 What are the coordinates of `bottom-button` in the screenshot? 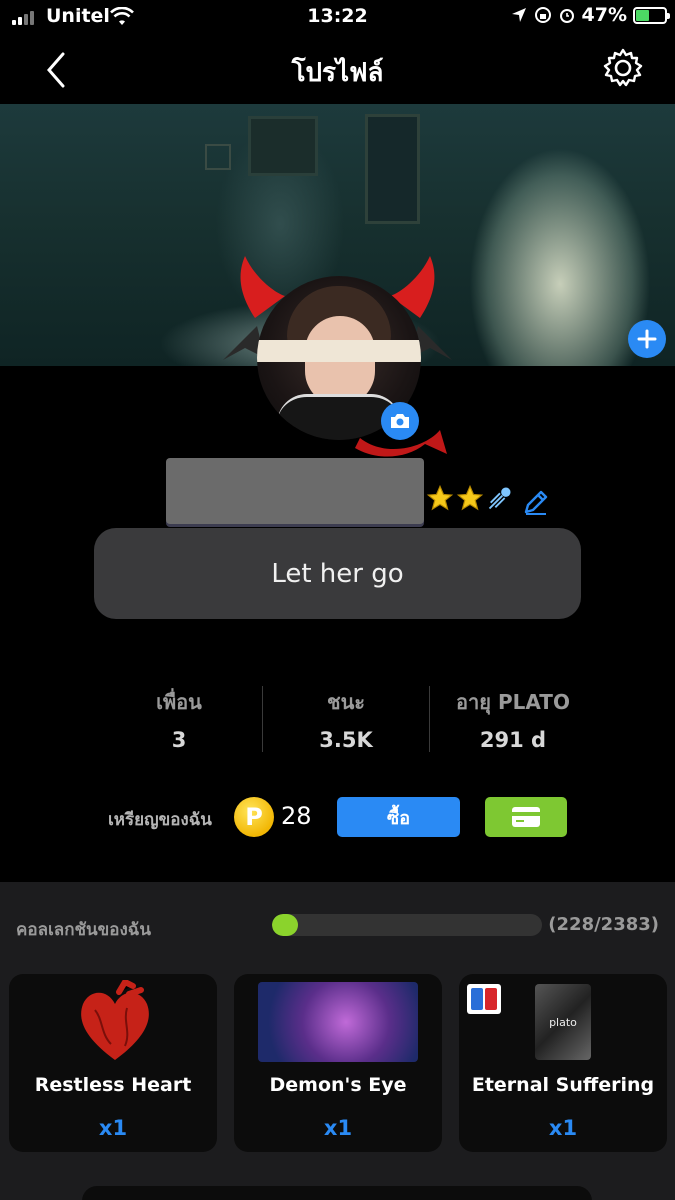 It's located at (337, 1193).